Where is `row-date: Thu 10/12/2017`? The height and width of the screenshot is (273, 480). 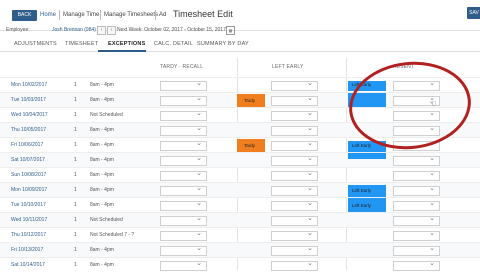 row-date: Thu 10/12/2017 is located at coordinates (28, 235).